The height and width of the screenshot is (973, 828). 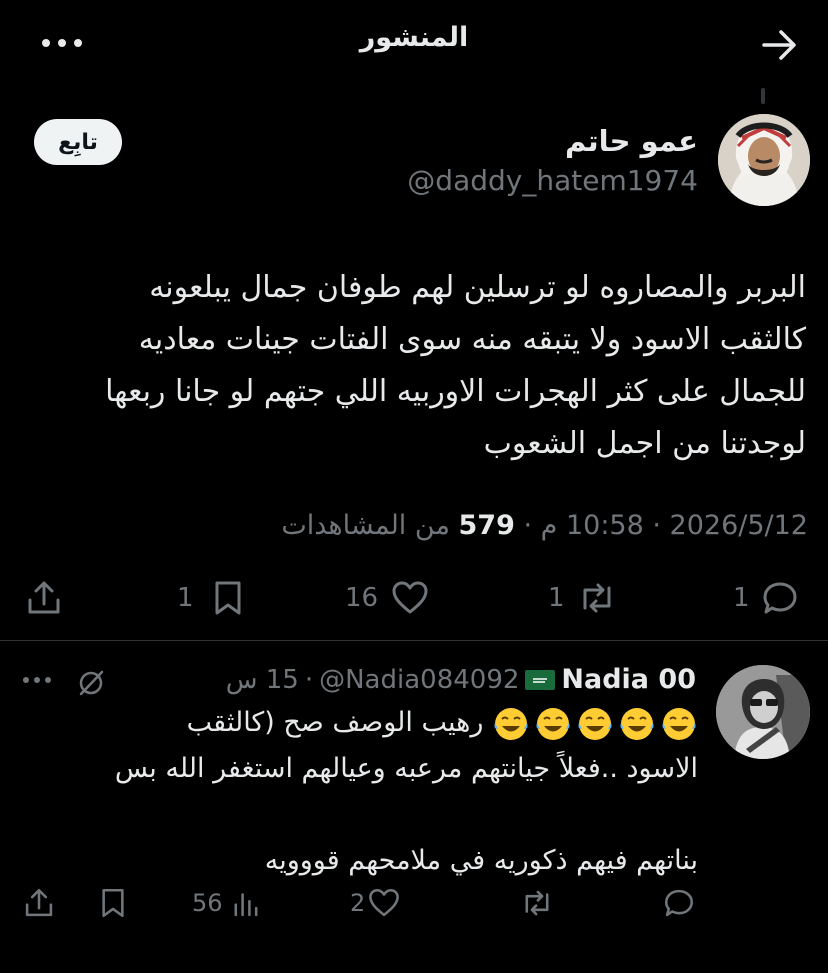 What do you see at coordinates (487, 525) in the screenshot?
I see `views-count: 579` at bounding box center [487, 525].